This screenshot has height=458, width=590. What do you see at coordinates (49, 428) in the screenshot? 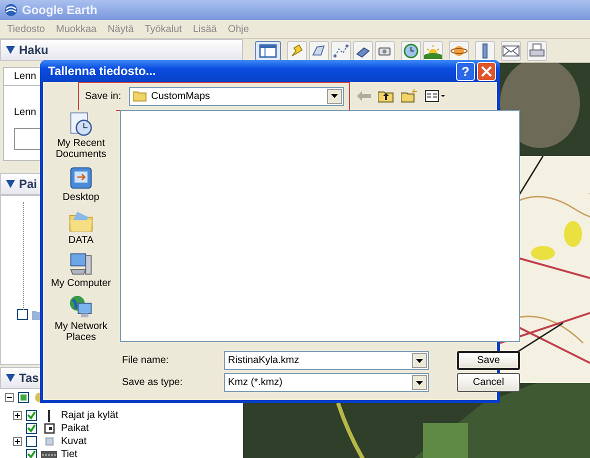
I see `square-icon` at bounding box center [49, 428].